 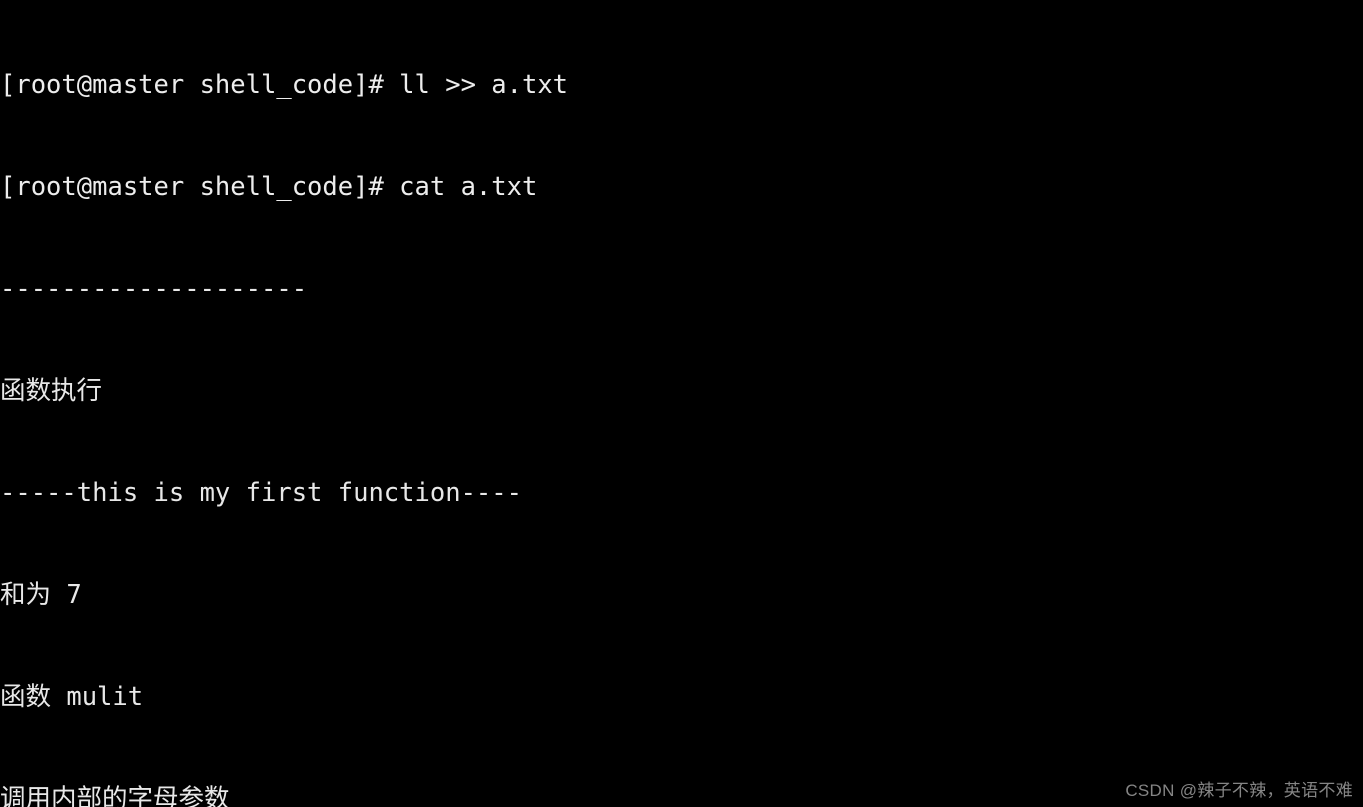 I want to click on terminal-line: [root@master shell_code]# ll >> a.txt, so click(x=284, y=85).